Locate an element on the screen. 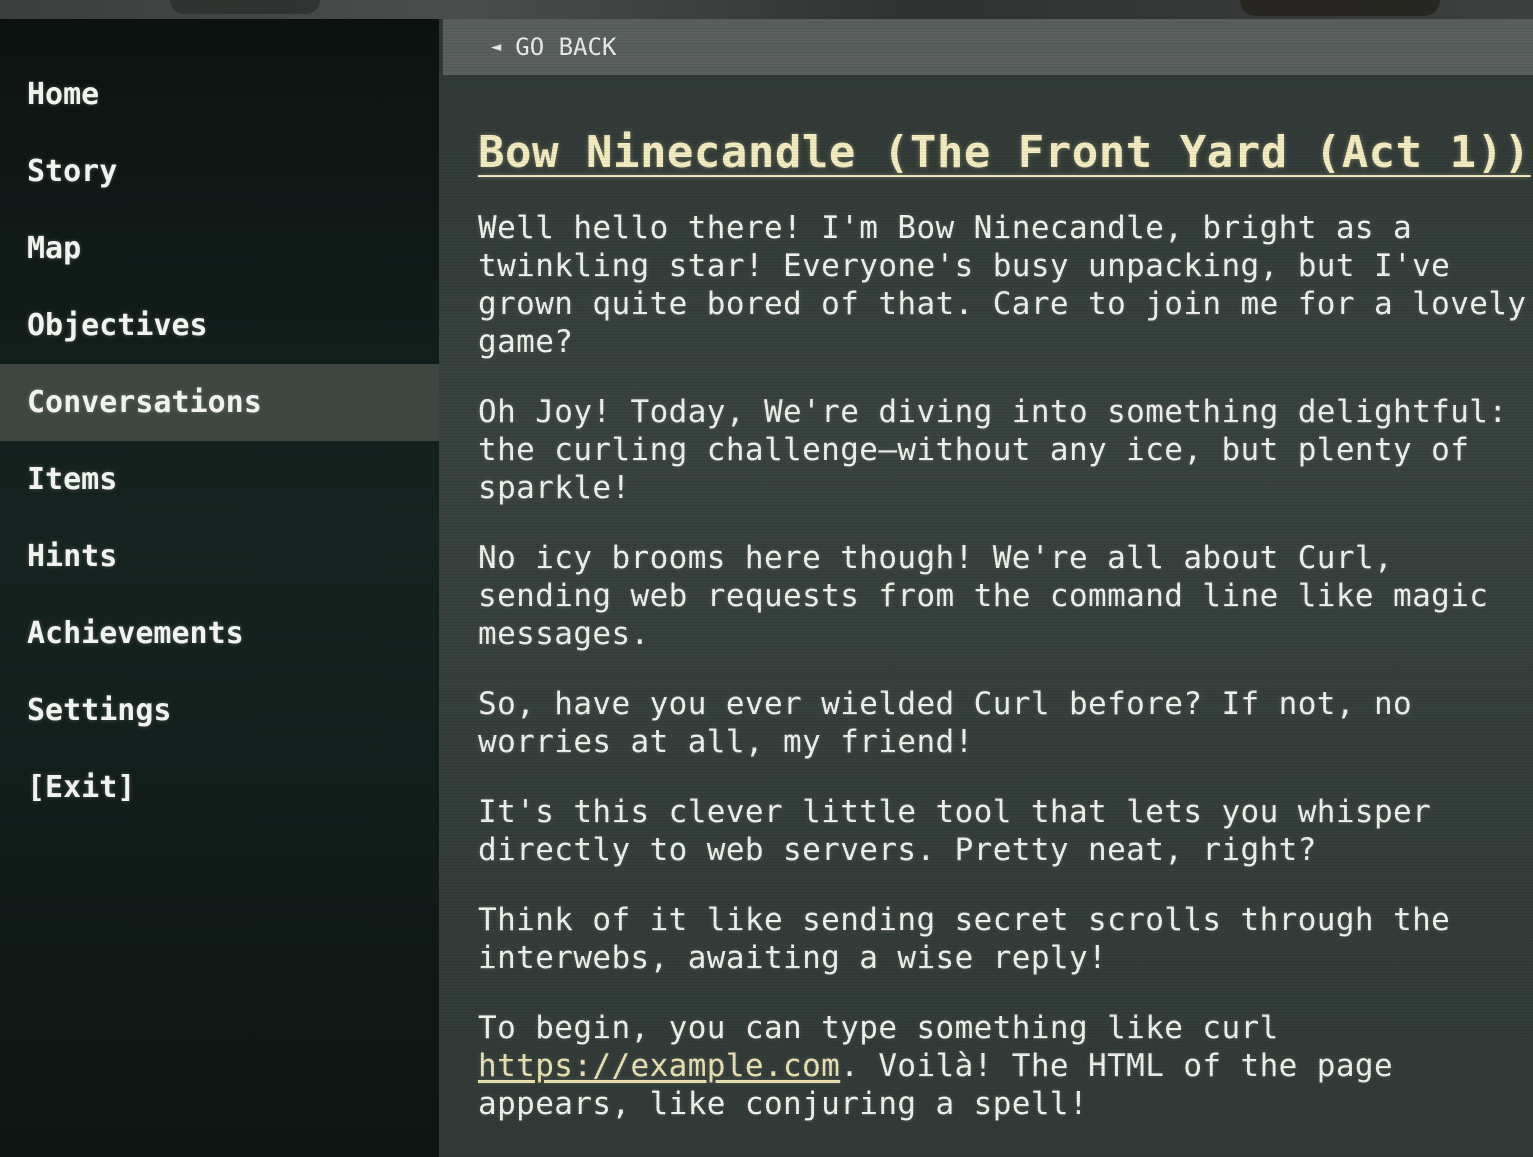 The image size is (1533, 1157). conversation-title: Bow Ninecandle (The Front Yard (Act 1)) is located at coordinates (1004, 152).